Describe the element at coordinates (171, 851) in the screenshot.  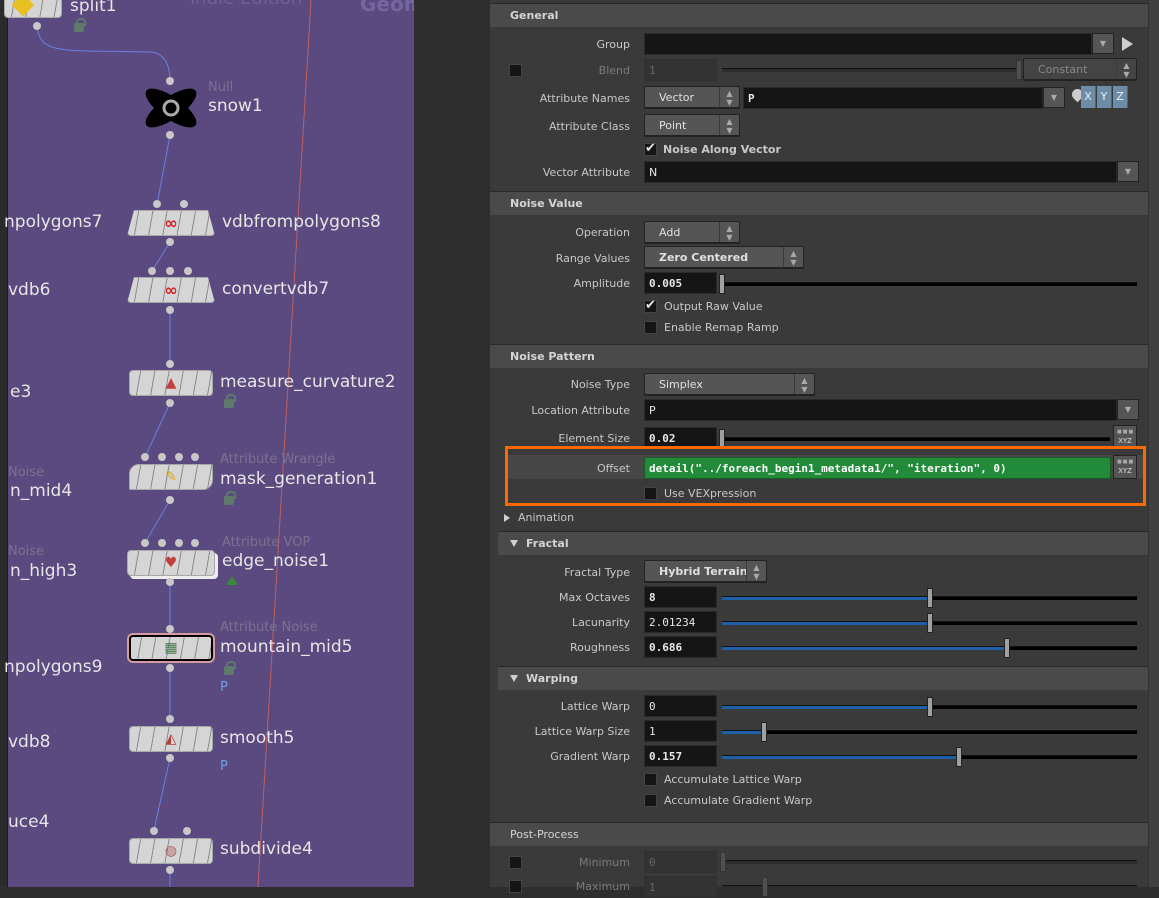
I see `node-subdivide4: ◍` at that location.